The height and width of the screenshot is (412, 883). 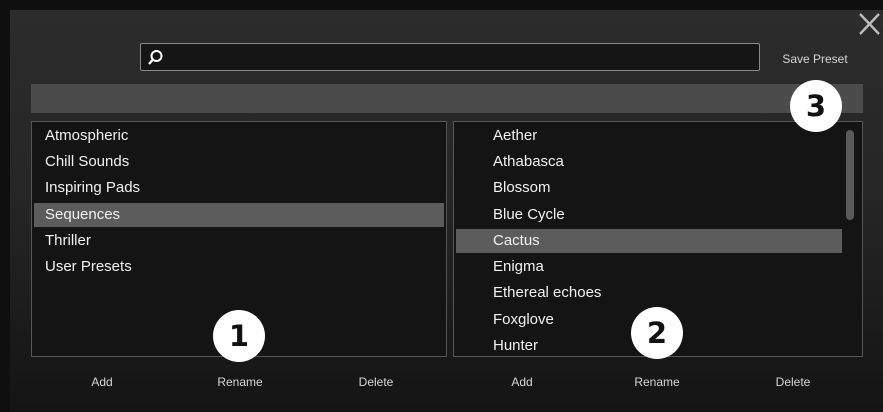 What do you see at coordinates (649, 215) in the screenshot?
I see `list-item: Blue Cycle` at bounding box center [649, 215].